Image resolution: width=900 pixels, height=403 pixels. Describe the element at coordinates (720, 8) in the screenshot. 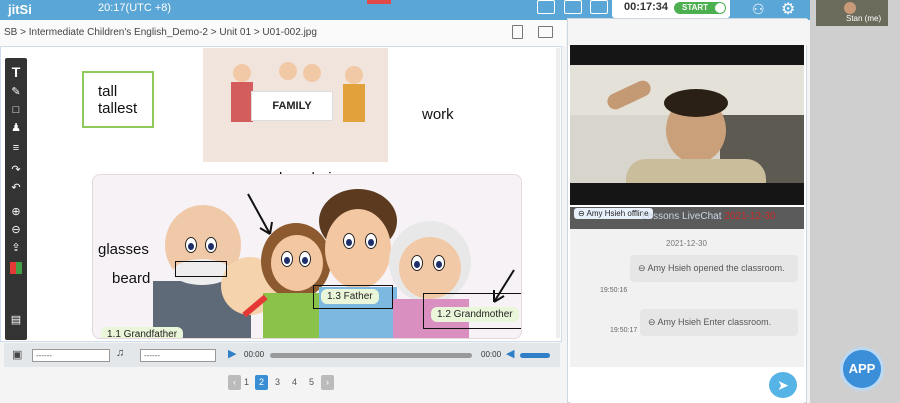

I see `toggle-knob` at that location.